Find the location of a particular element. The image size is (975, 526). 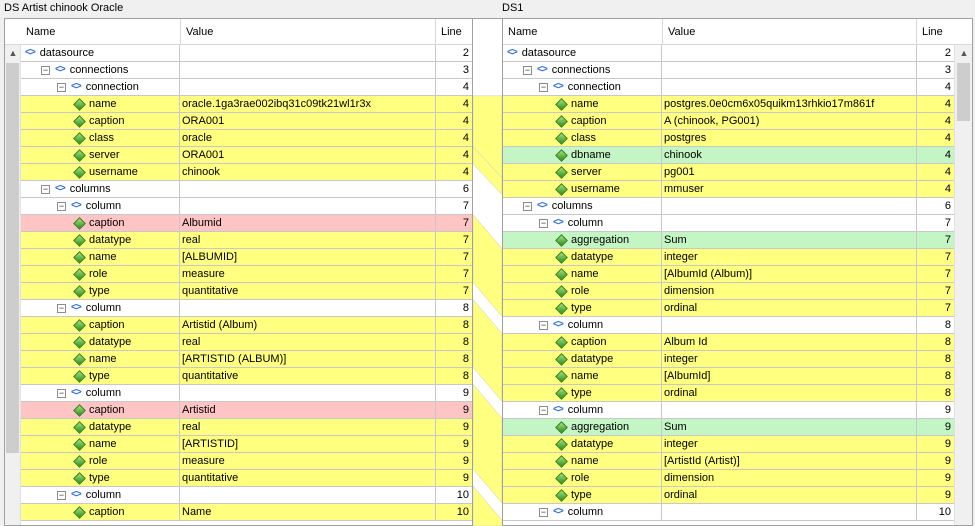

tree-row: type quantitative 9 is located at coordinates (246, 478).